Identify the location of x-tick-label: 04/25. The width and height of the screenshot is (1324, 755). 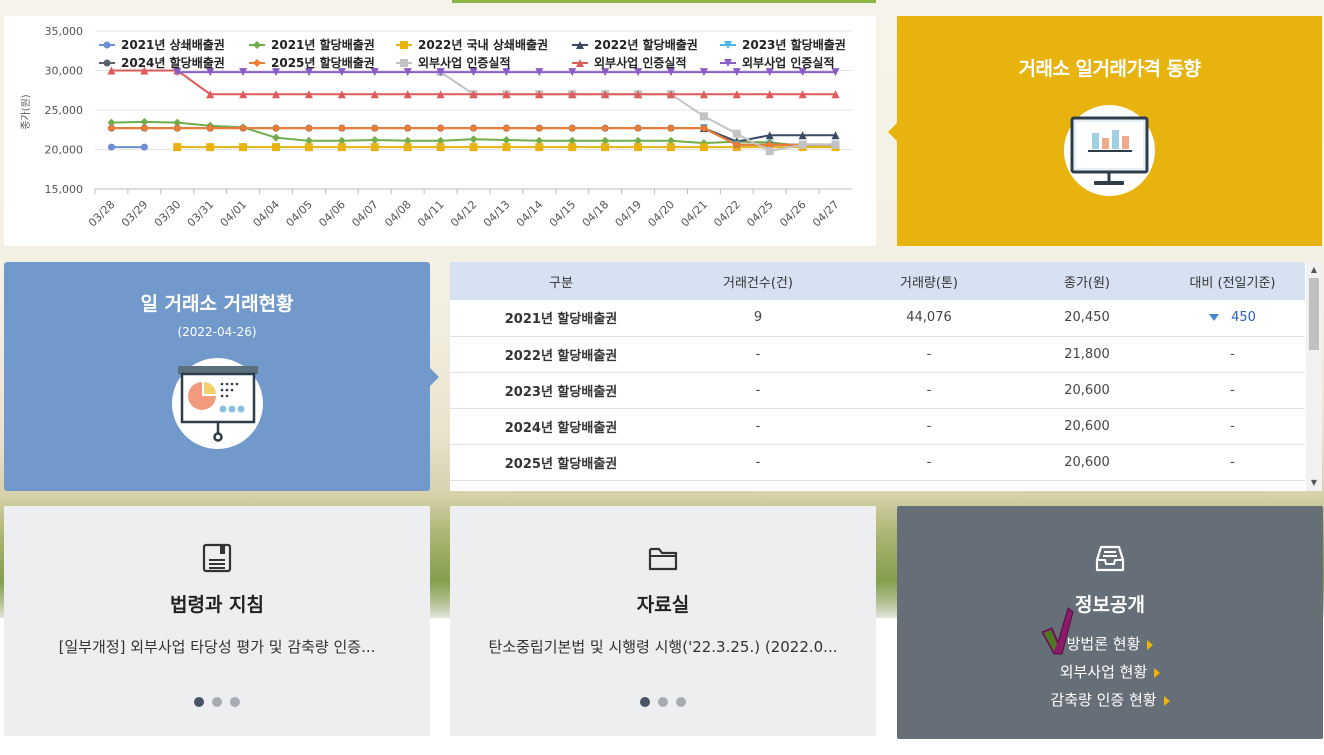
(760, 214).